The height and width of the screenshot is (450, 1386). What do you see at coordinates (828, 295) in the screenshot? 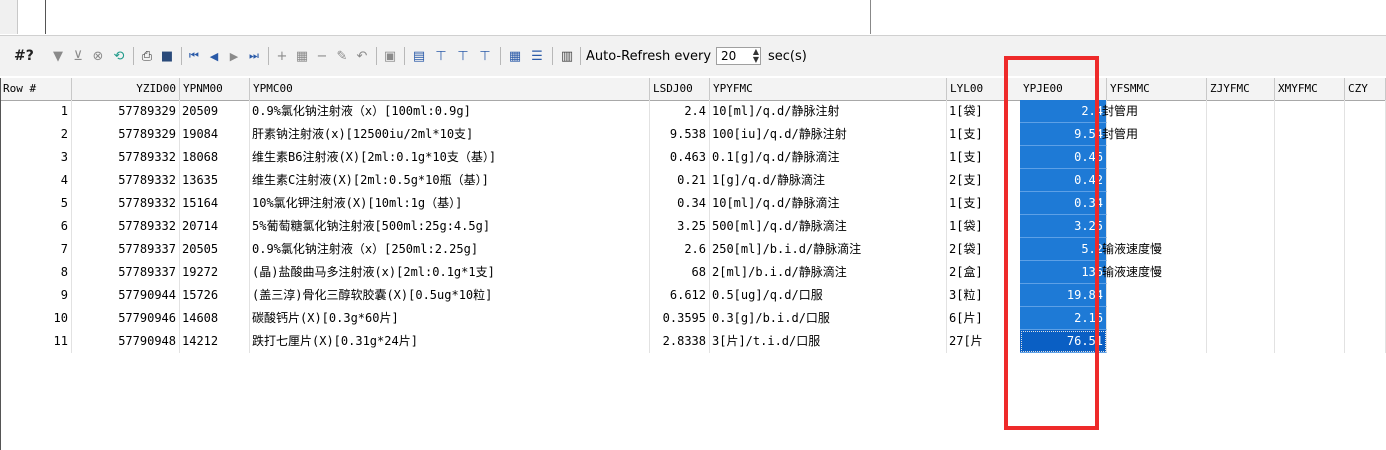
I see `cell-ypyfmc: 0.5[ug]/q.d/口服` at bounding box center [828, 295].